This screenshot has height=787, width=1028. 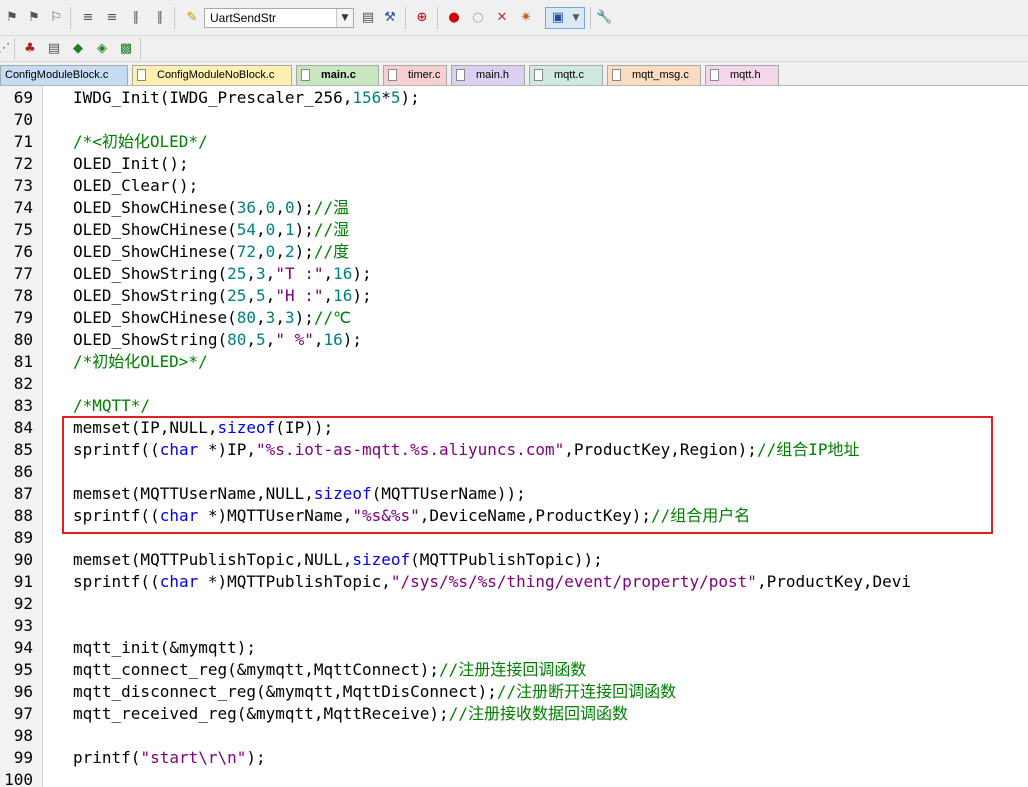 What do you see at coordinates (211, 208) in the screenshot?
I see `code-line: OLED_ShowCHinese(36,0,0);//温` at bounding box center [211, 208].